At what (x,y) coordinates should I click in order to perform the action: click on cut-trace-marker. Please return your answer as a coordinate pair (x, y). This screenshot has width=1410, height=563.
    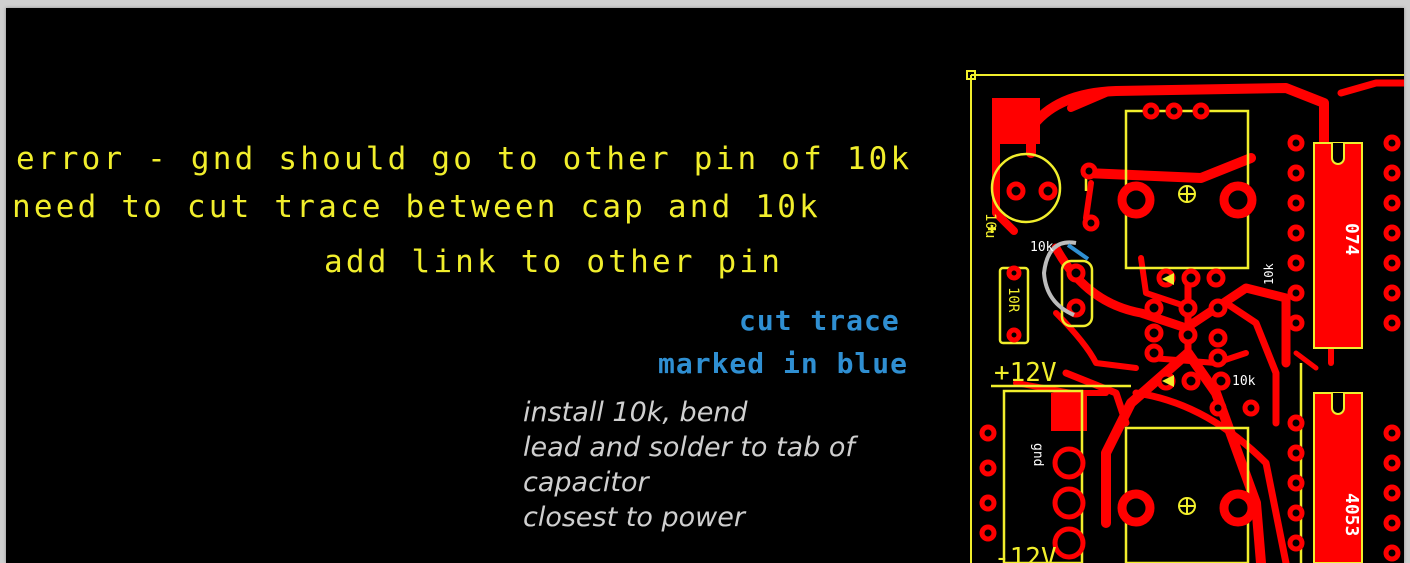
    Looking at the image, I should click on (1078, 252).